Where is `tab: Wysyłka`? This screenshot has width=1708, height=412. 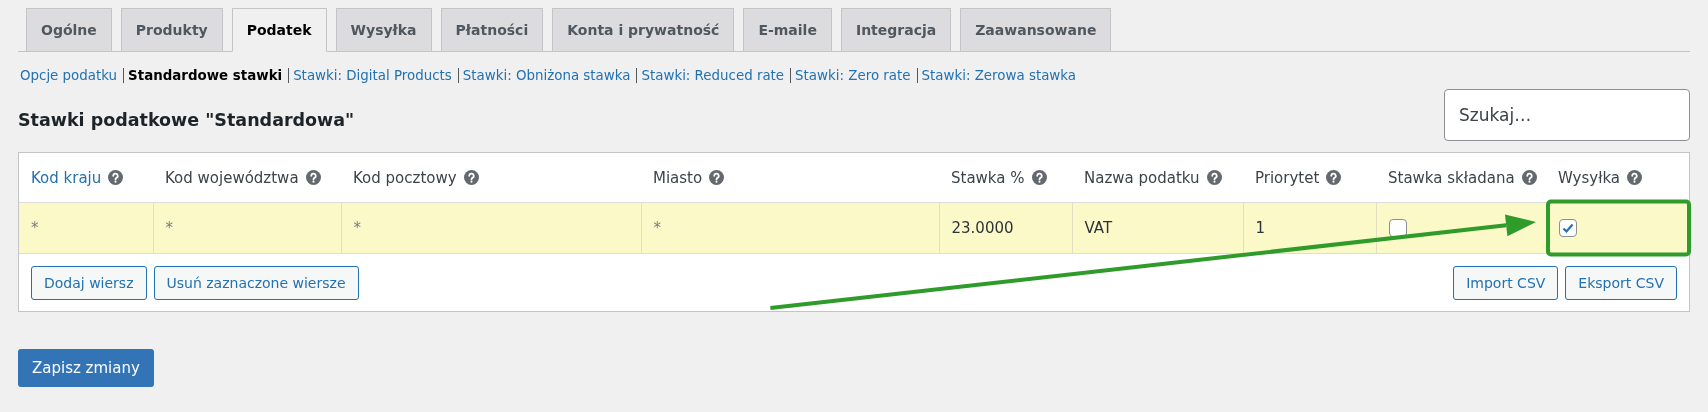 tab: Wysyłka is located at coordinates (383, 29).